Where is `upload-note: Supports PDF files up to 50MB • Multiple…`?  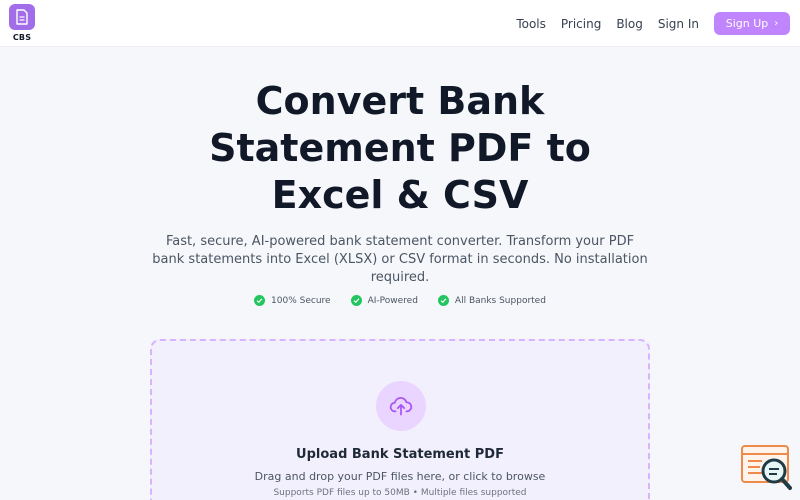
upload-note: Supports PDF files up to 50MB • Multiple… is located at coordinates (400, 493).